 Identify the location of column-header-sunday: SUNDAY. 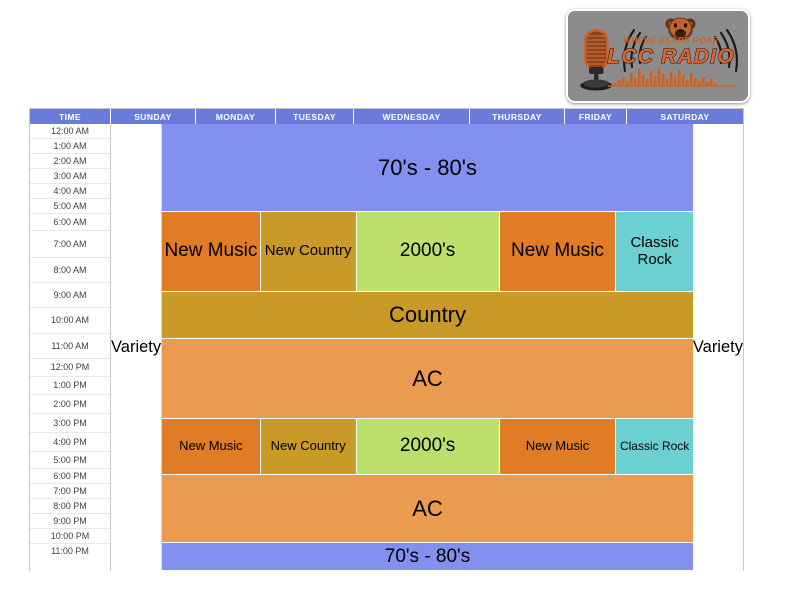
(153, 116).